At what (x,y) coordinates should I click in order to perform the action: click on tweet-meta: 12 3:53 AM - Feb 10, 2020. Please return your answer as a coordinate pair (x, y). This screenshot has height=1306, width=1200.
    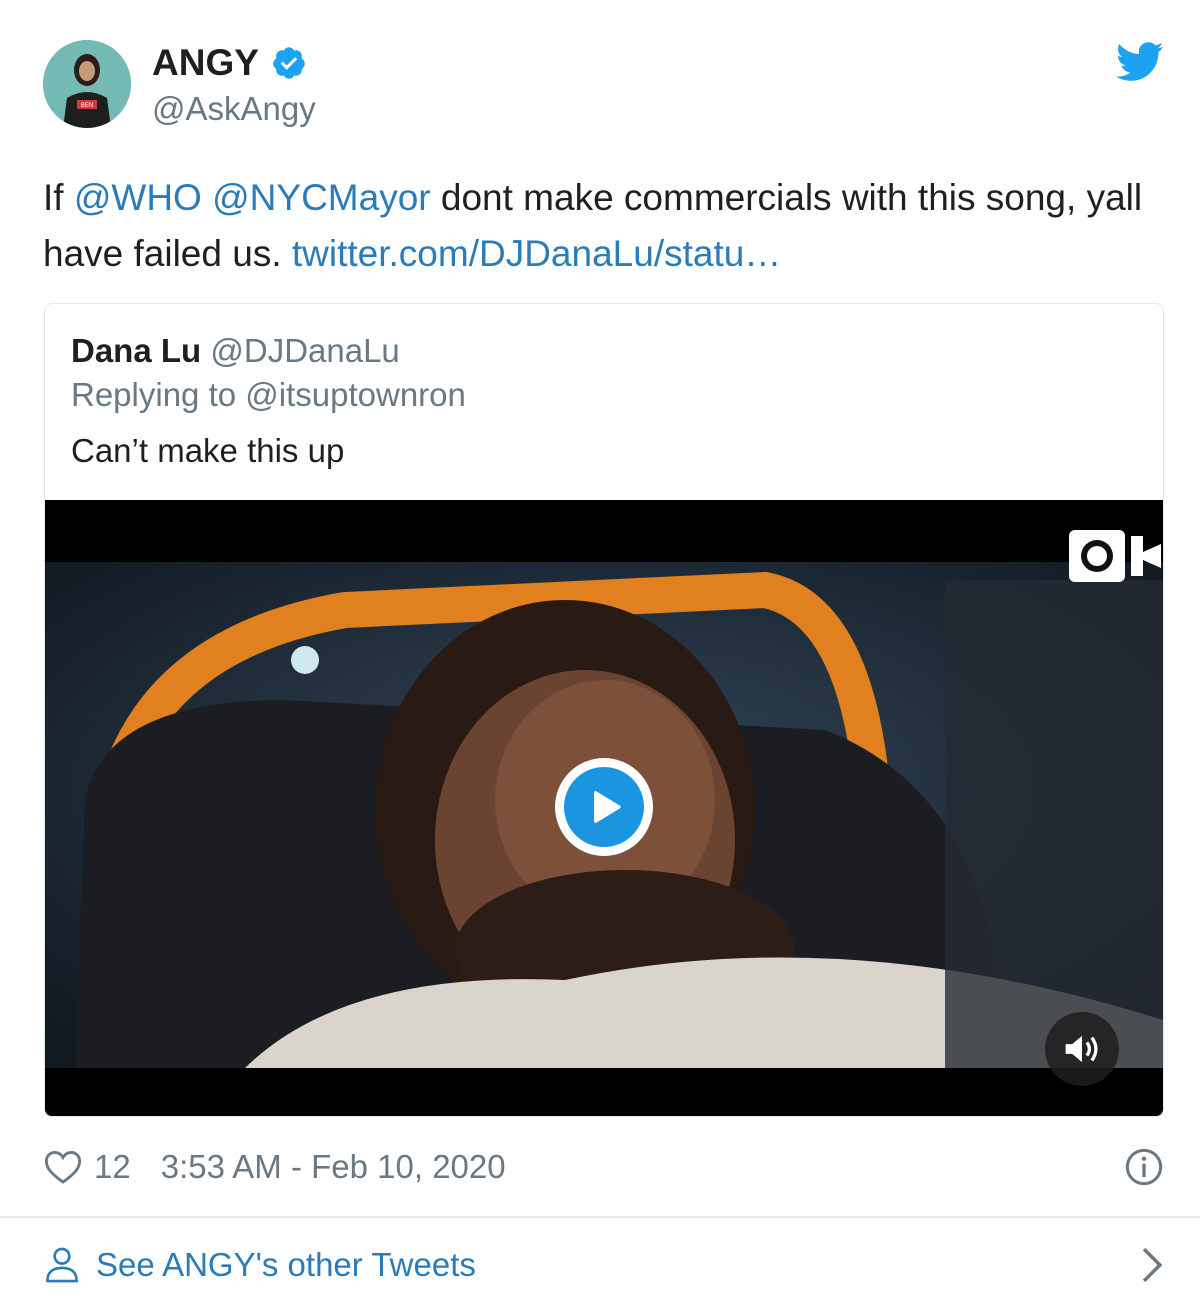
    Looking at the image, I should click on (604, 1167).